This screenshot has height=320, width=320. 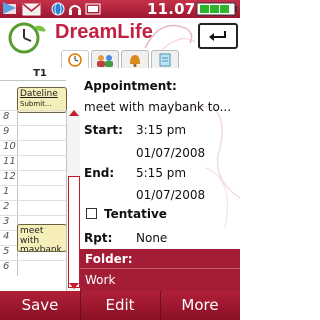 What do you see at coordinates (93, 9) in the screenshot?
I see `storage-icon` at bounding box center [93, 9].